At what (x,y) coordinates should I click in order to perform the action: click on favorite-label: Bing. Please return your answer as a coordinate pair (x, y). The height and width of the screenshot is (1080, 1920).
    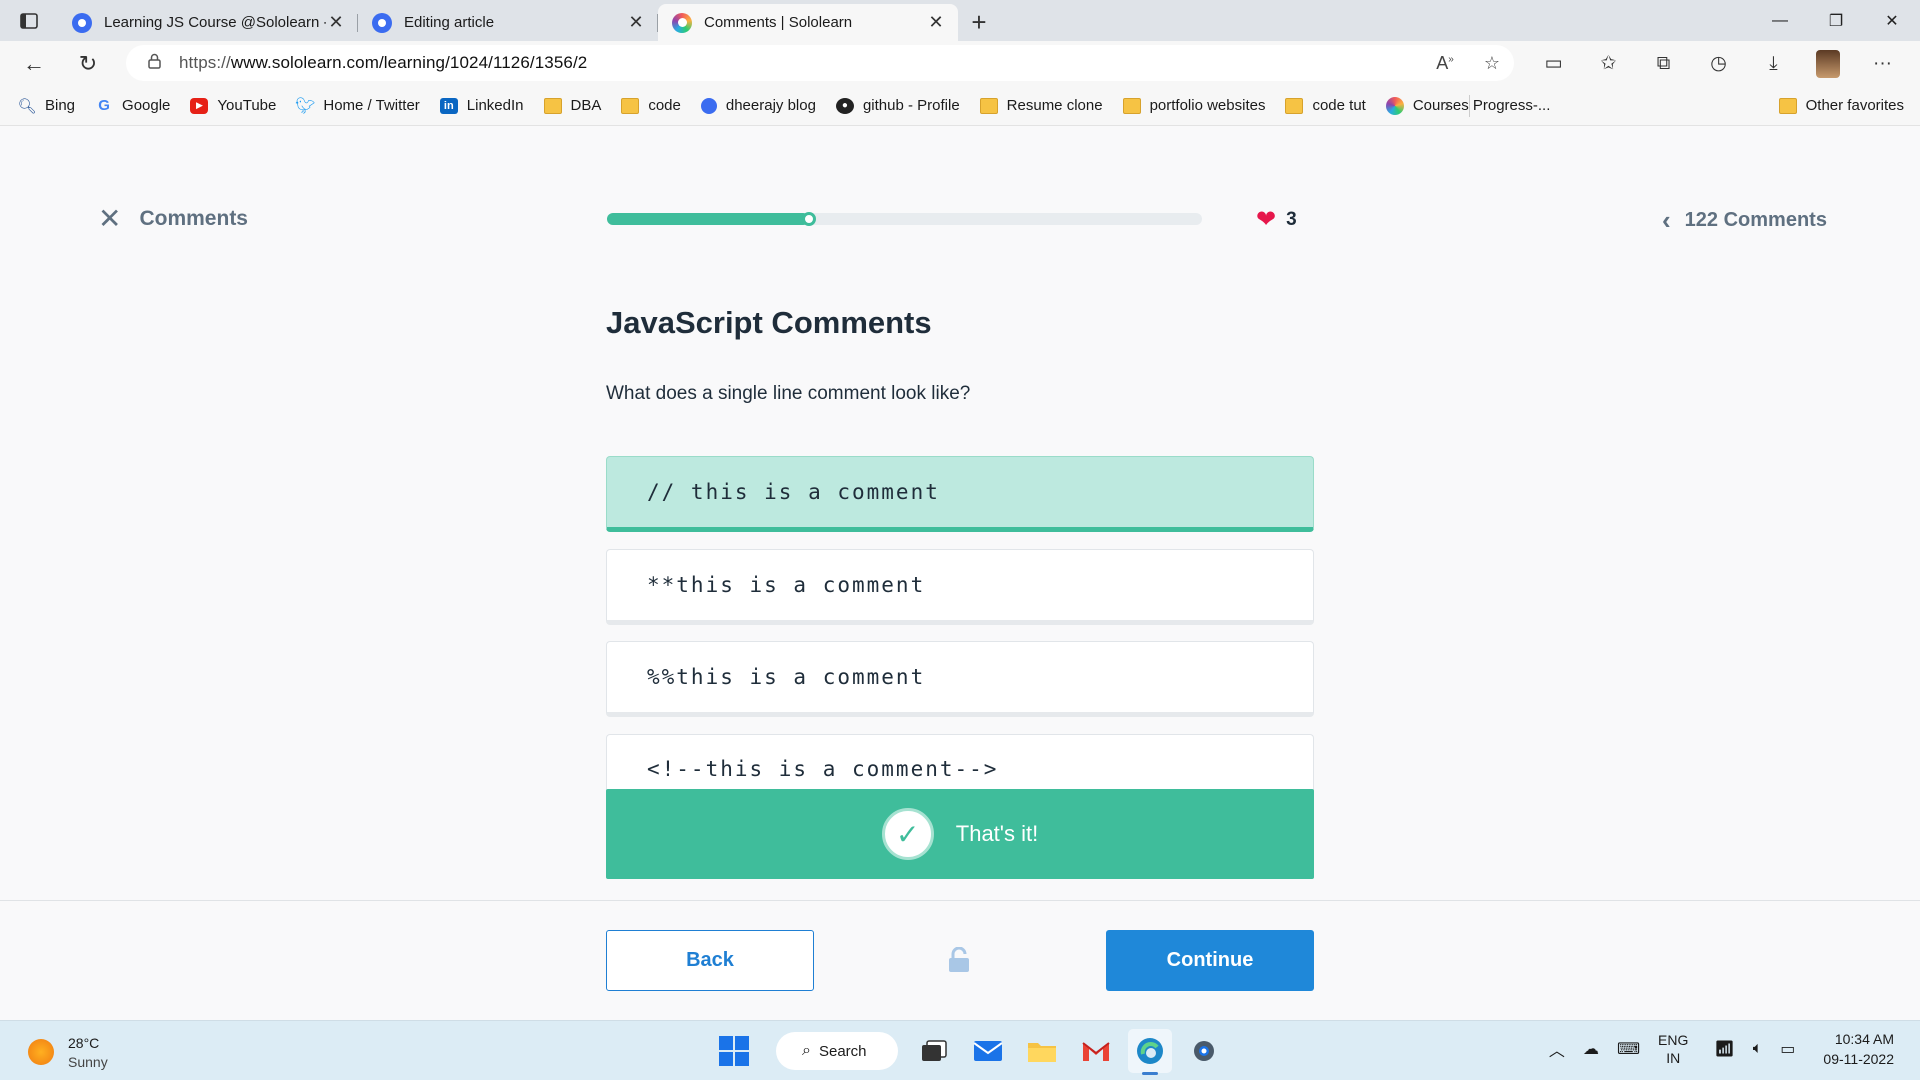
    Looking at the image, I should click on (60, 105).